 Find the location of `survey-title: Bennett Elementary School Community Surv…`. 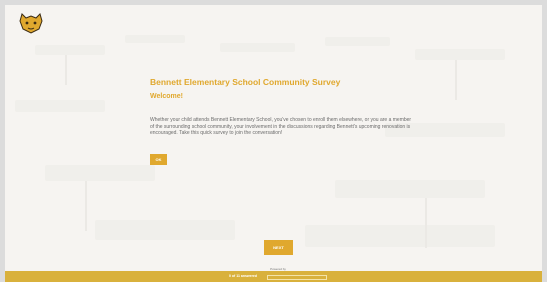

survey-title: Bennett Elementary School Community Surv… is located at coordinates (245, 82).